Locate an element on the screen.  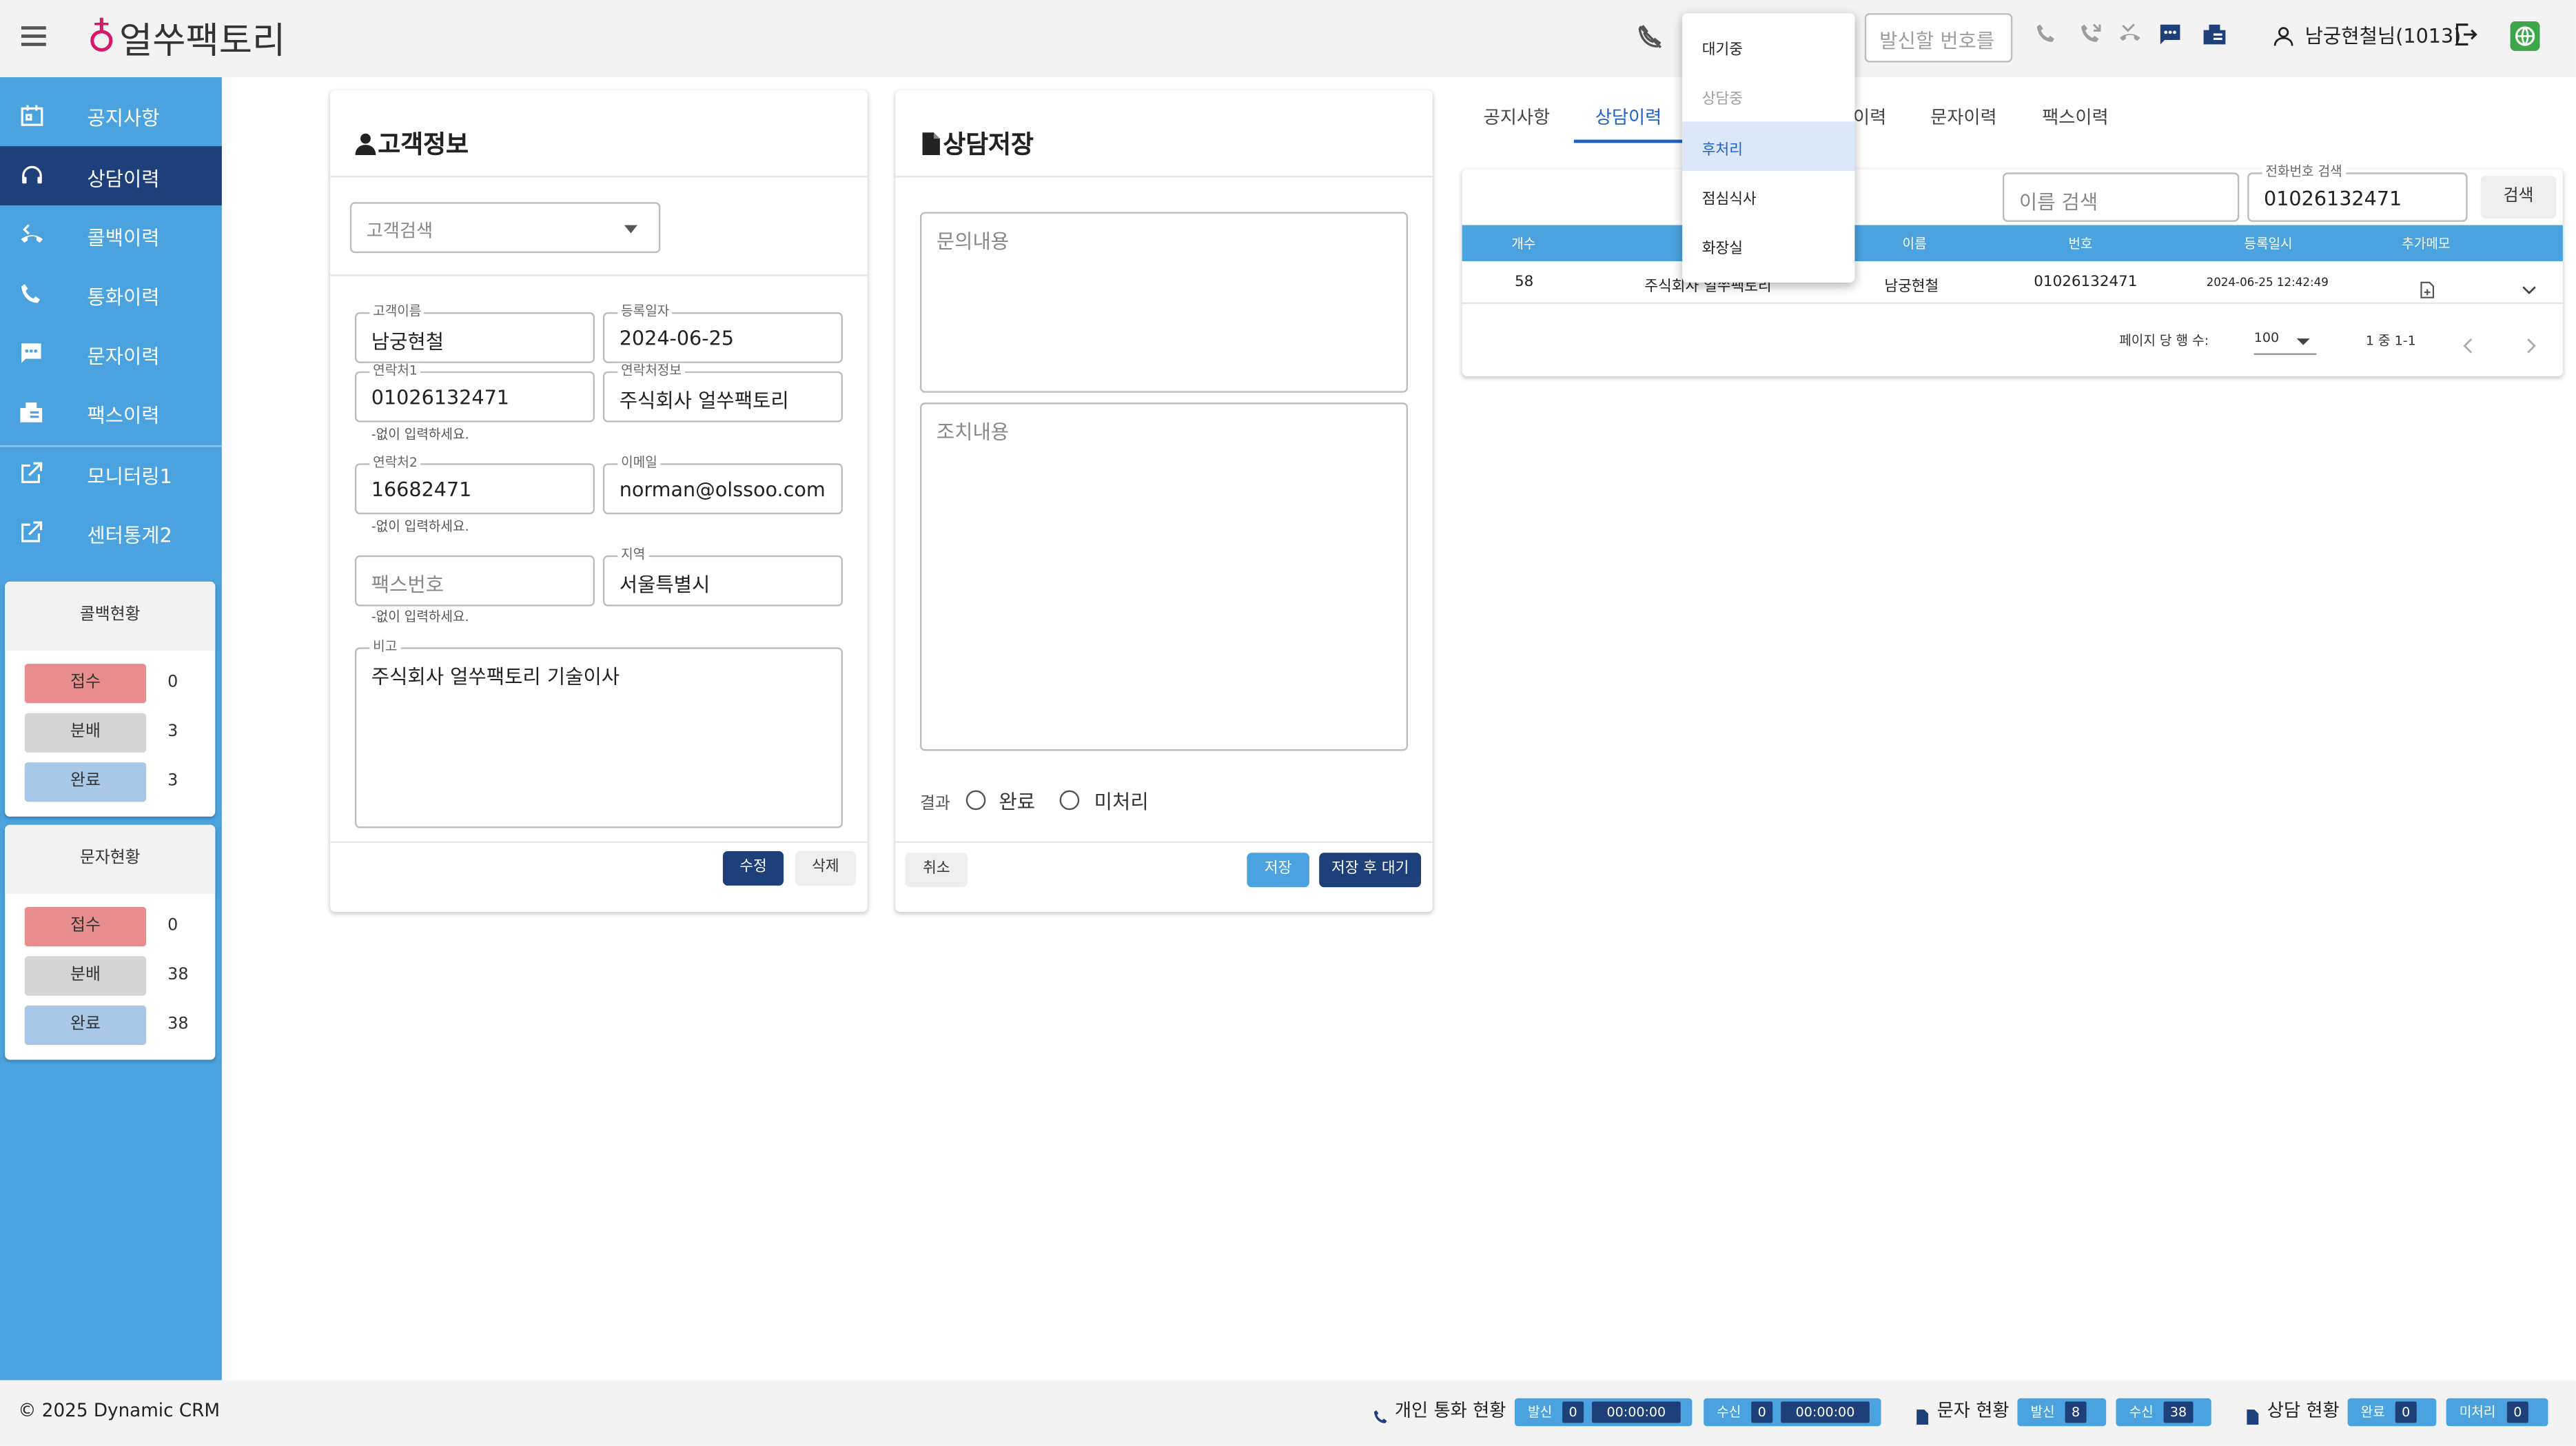
callback-row-distributed: 분배 3 is located at coordinates (114, 733).